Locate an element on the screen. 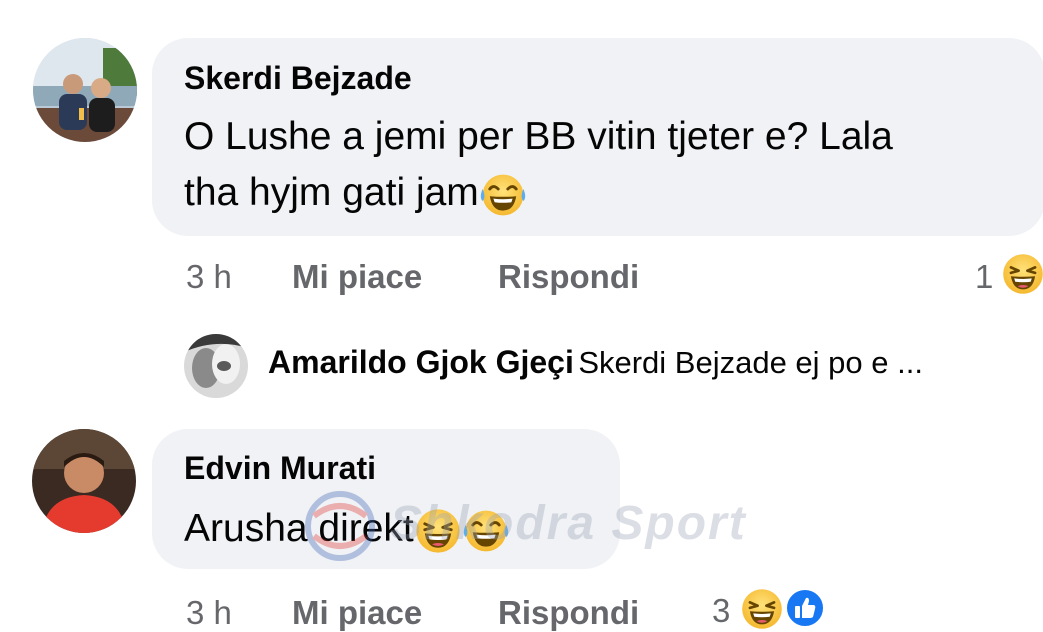 This screenshot has width=1043, height=632. reaction-count: 3 is located at coordinates (721, 611).